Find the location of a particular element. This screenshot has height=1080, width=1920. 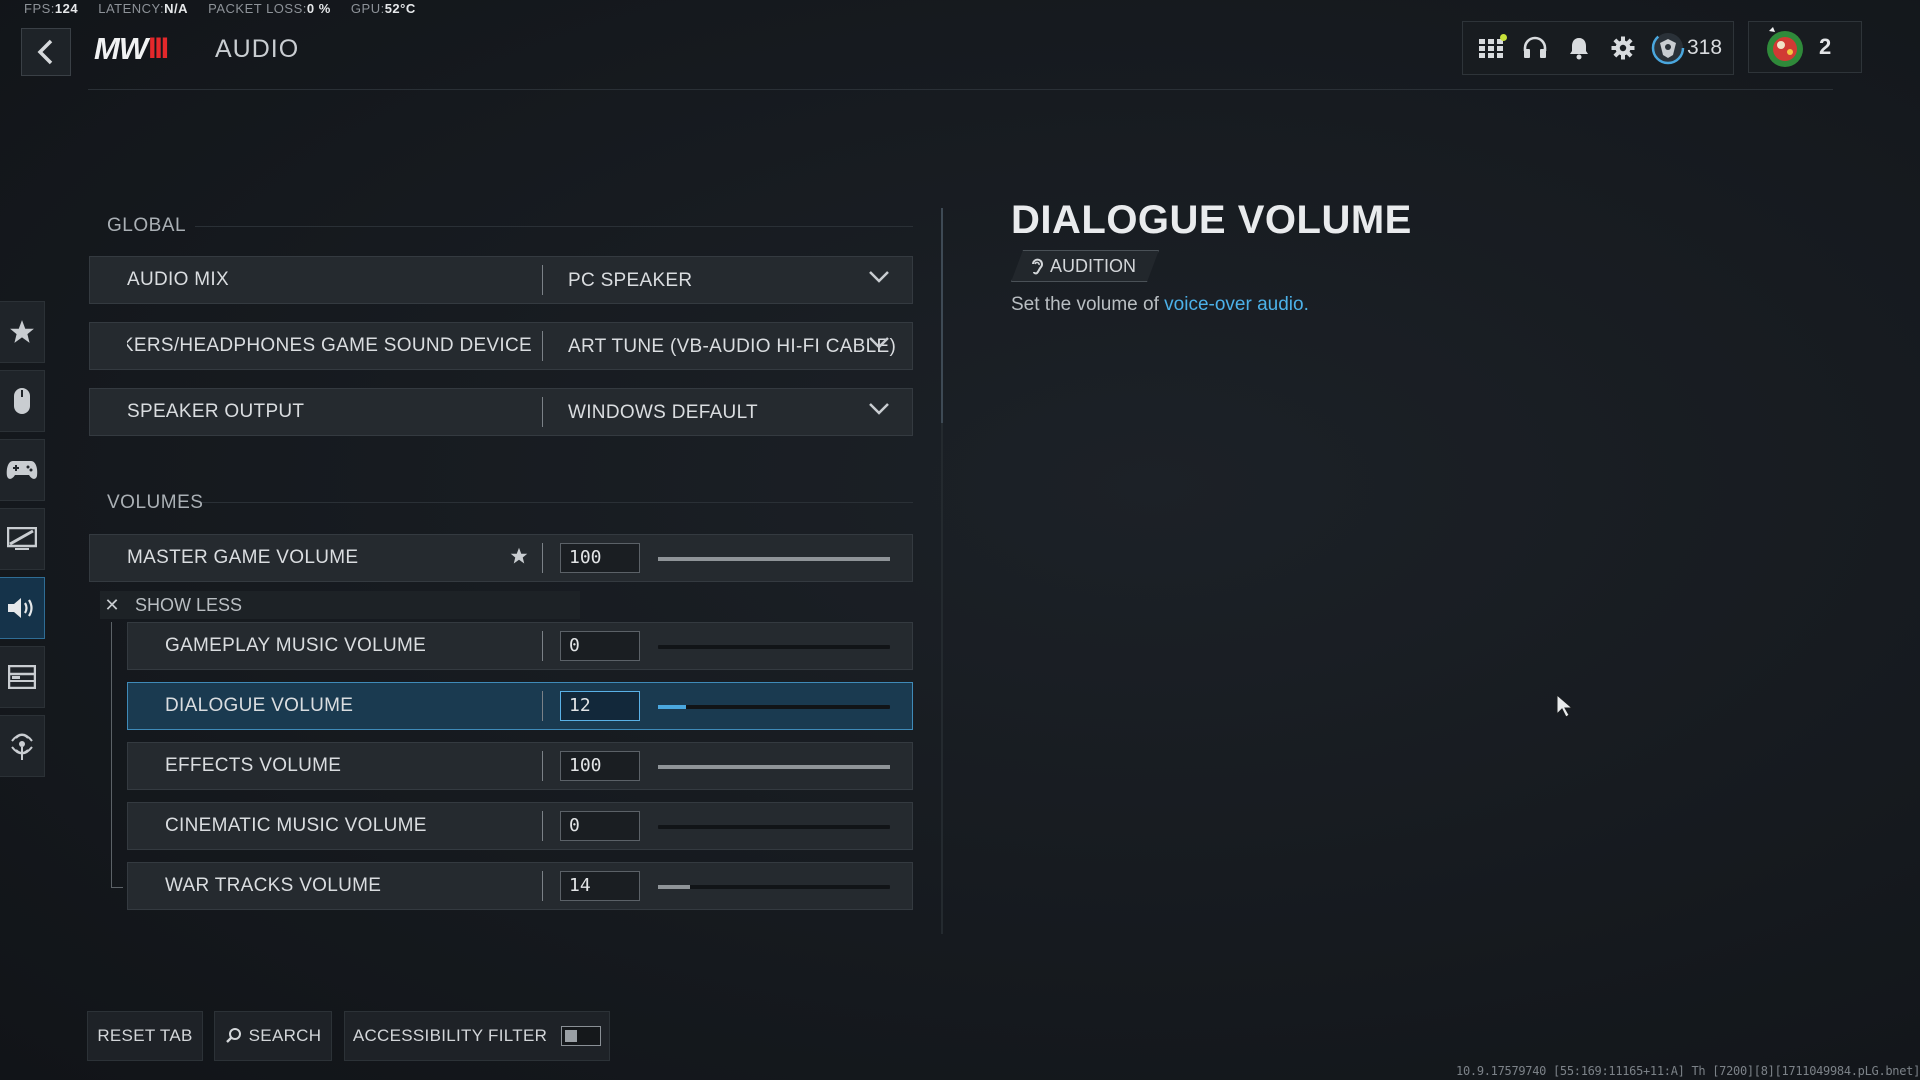

player-emblem-icon is located at coordinates (1785, 47).